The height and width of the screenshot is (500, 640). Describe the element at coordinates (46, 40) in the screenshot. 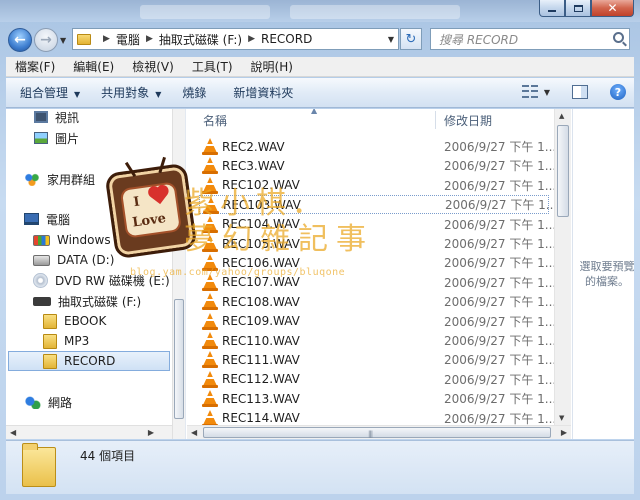

I see `forward-button: →` at that location.